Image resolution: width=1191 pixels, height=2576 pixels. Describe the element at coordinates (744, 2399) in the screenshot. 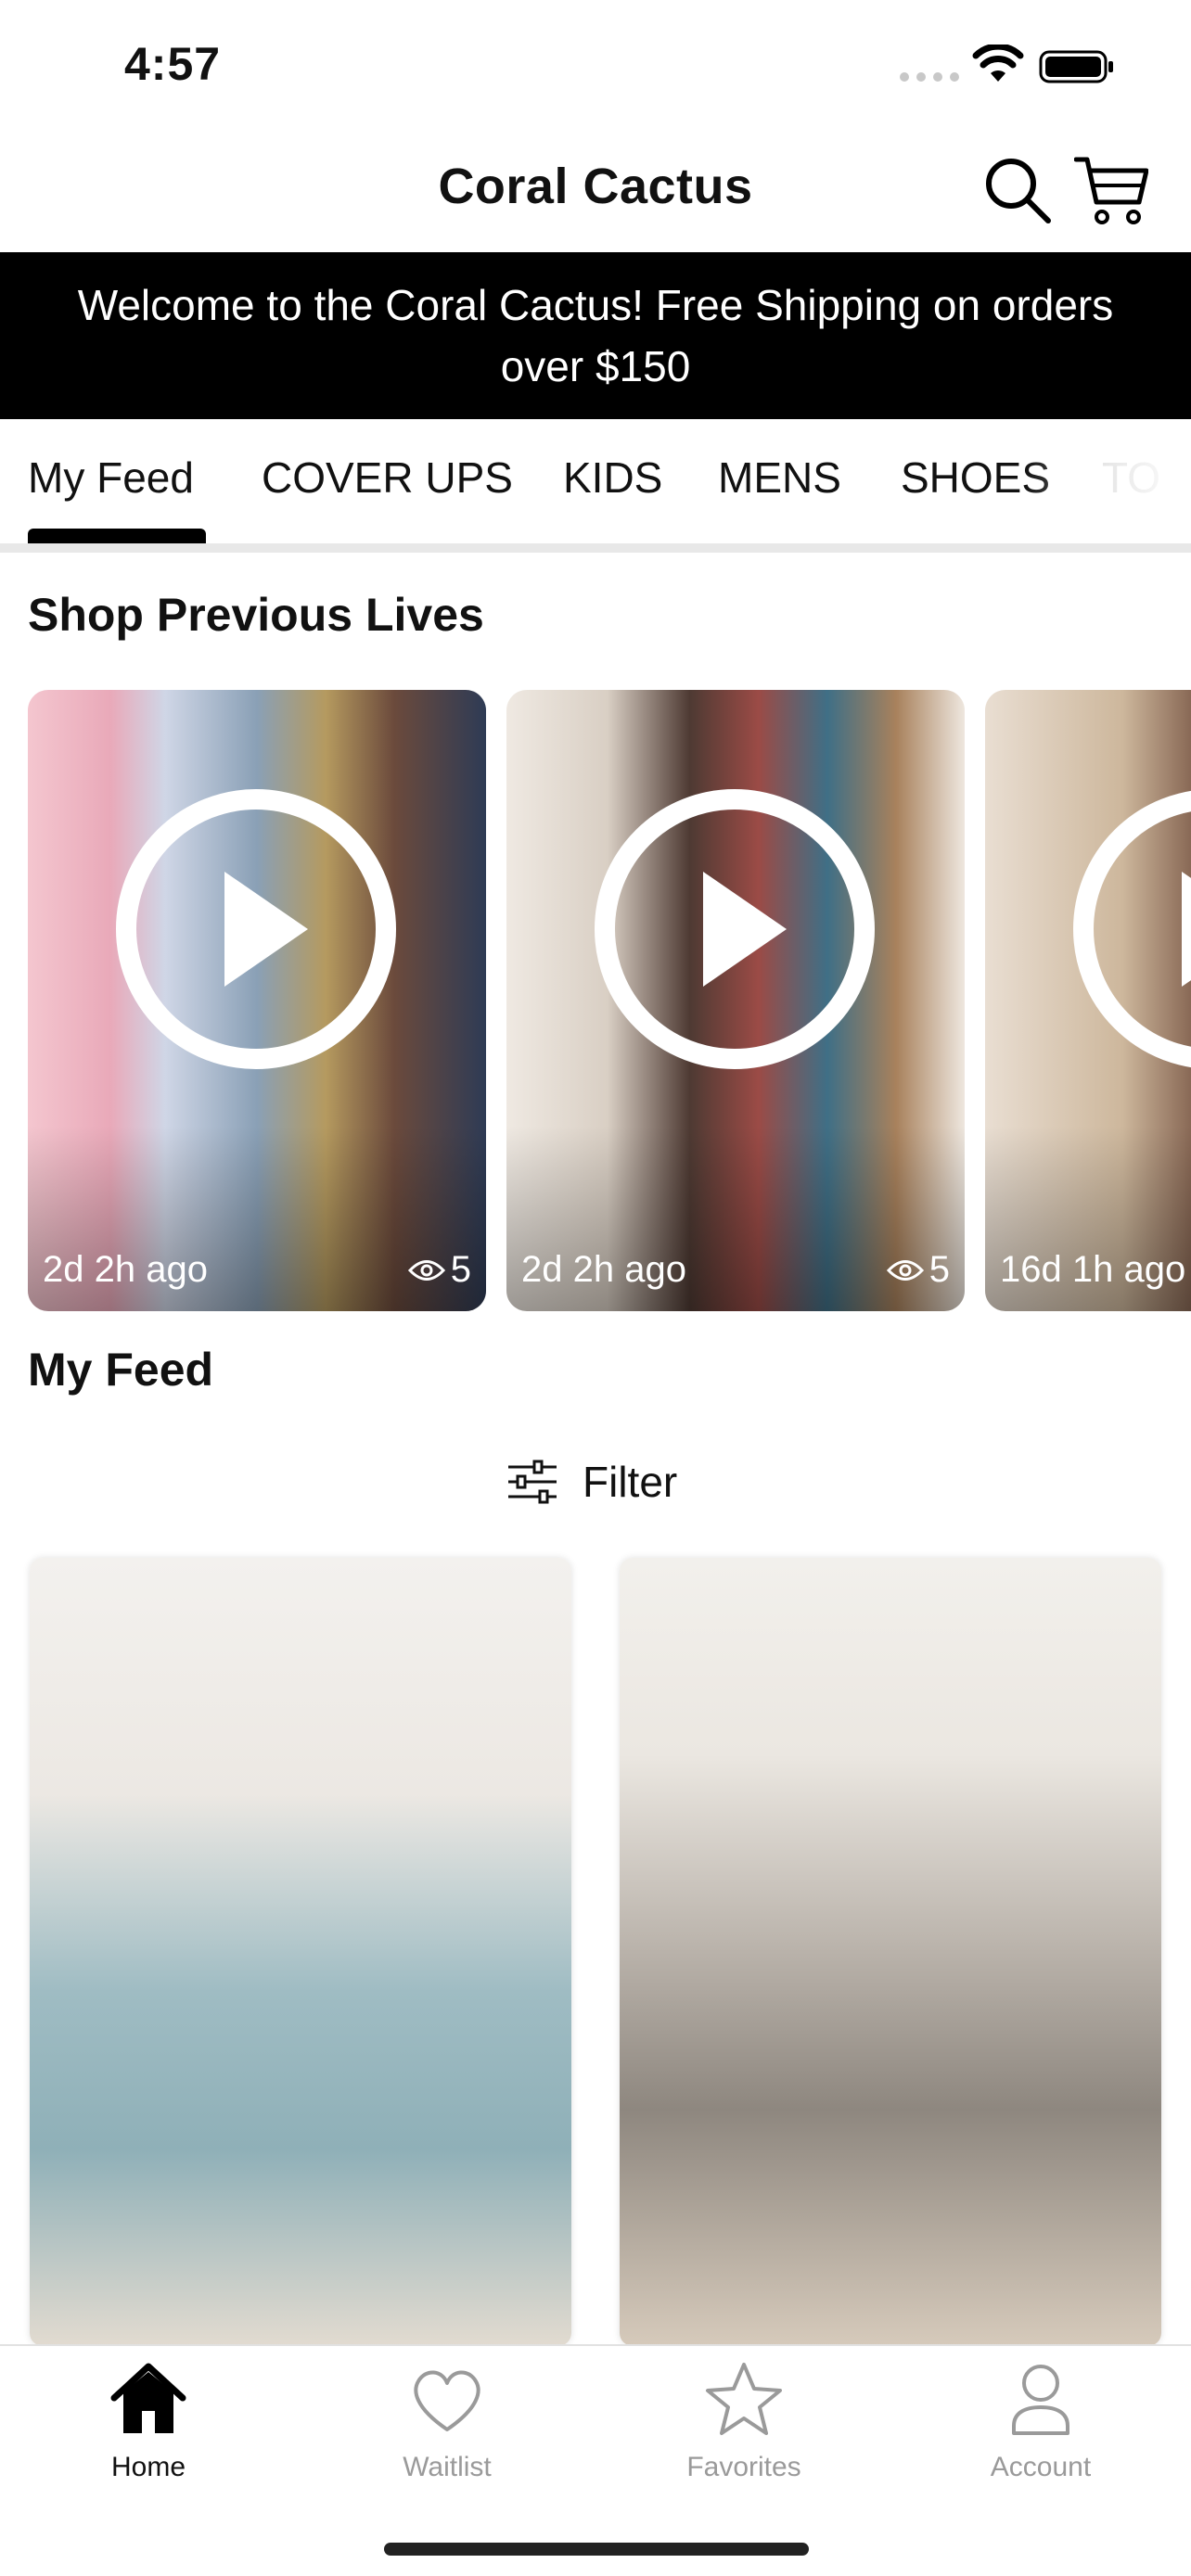

I see `star-icon` at that location.